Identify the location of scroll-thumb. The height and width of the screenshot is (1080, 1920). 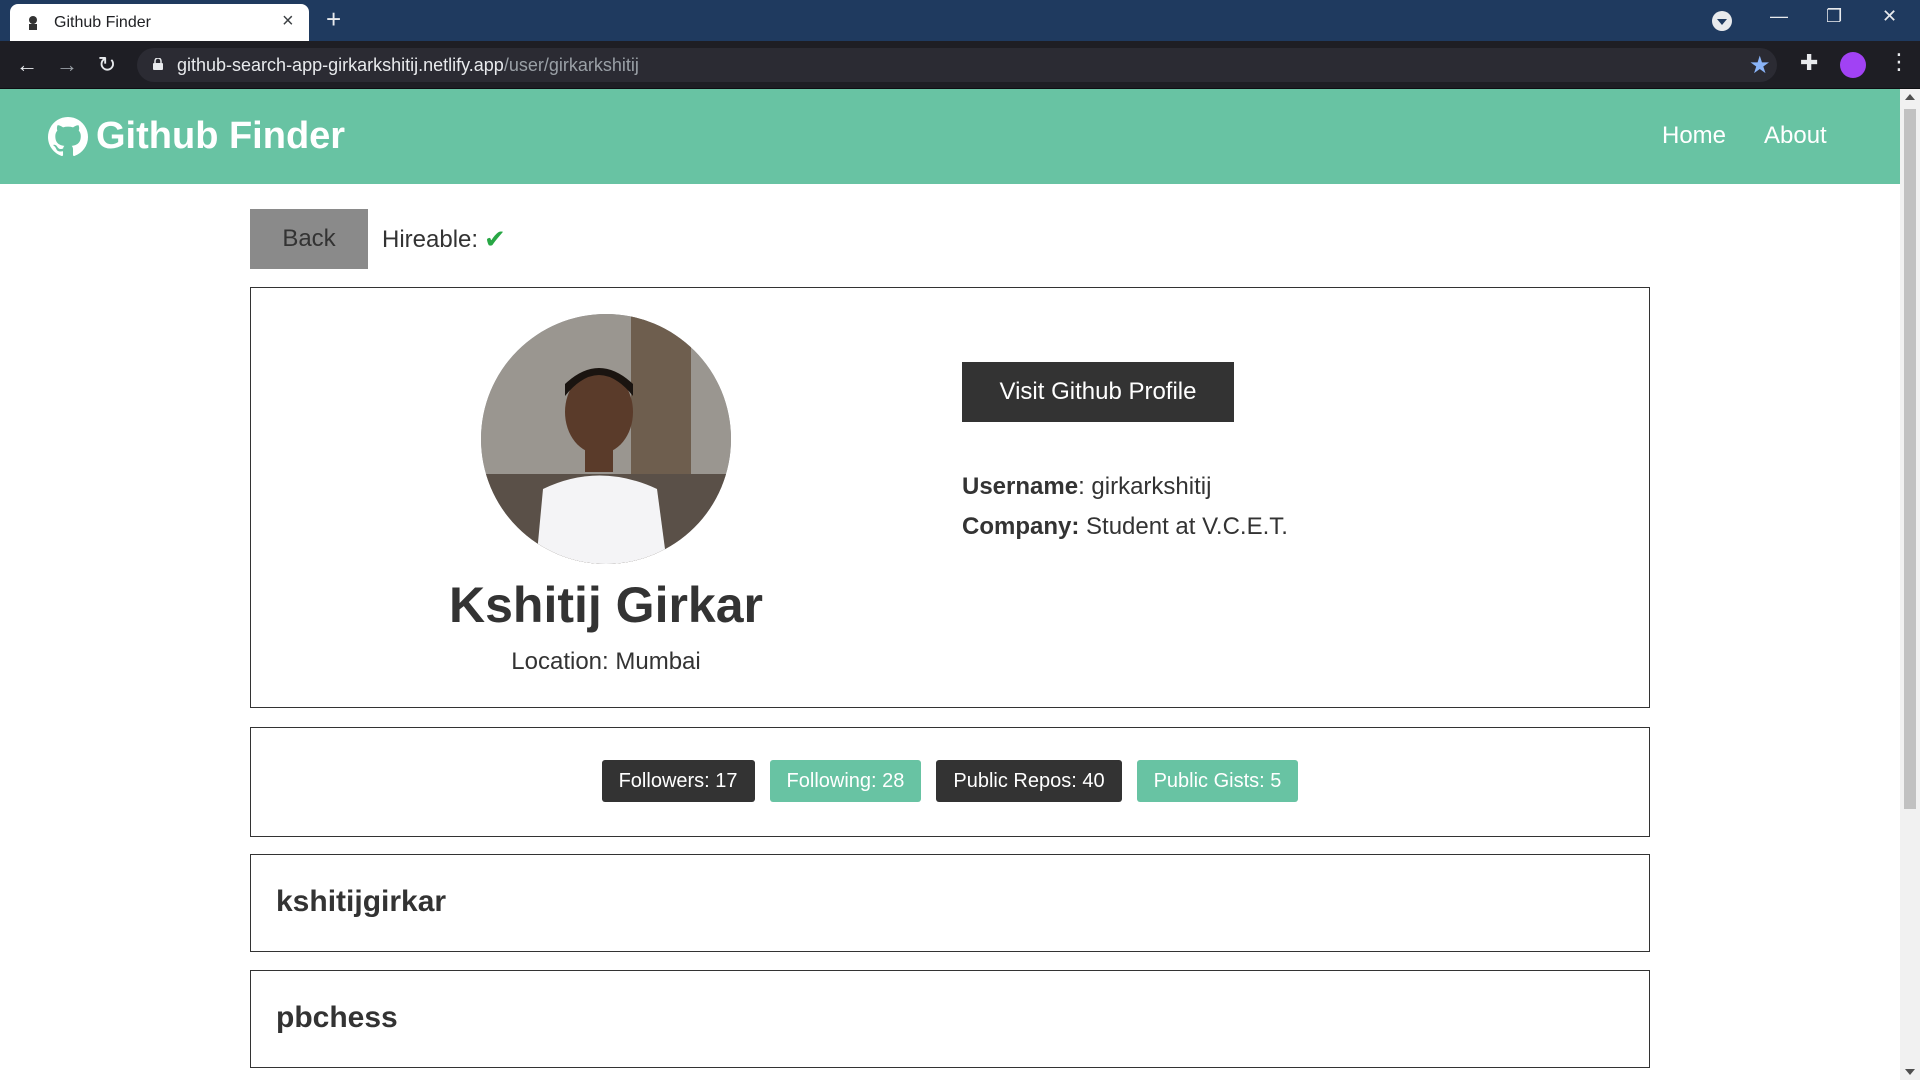
(1910, 459).